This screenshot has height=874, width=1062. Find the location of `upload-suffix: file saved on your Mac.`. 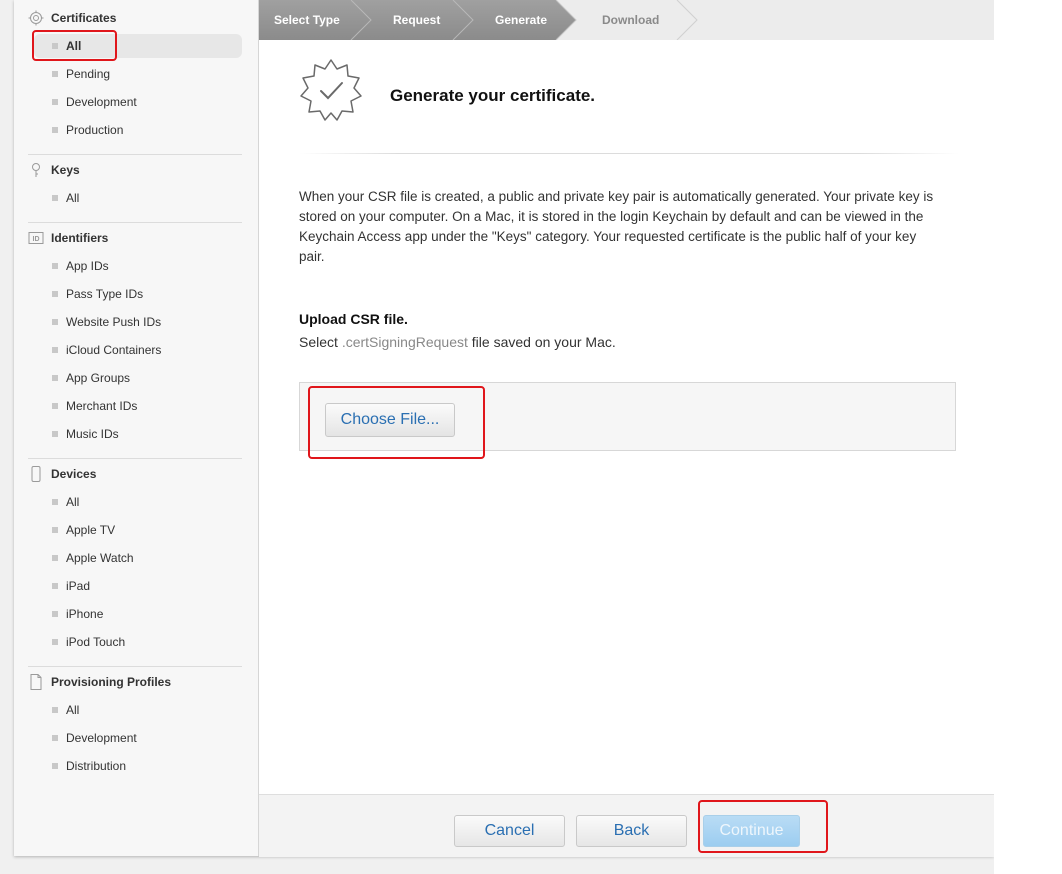

upload-suffix: file saved on your Mac. is located at coordinates (541, 342).